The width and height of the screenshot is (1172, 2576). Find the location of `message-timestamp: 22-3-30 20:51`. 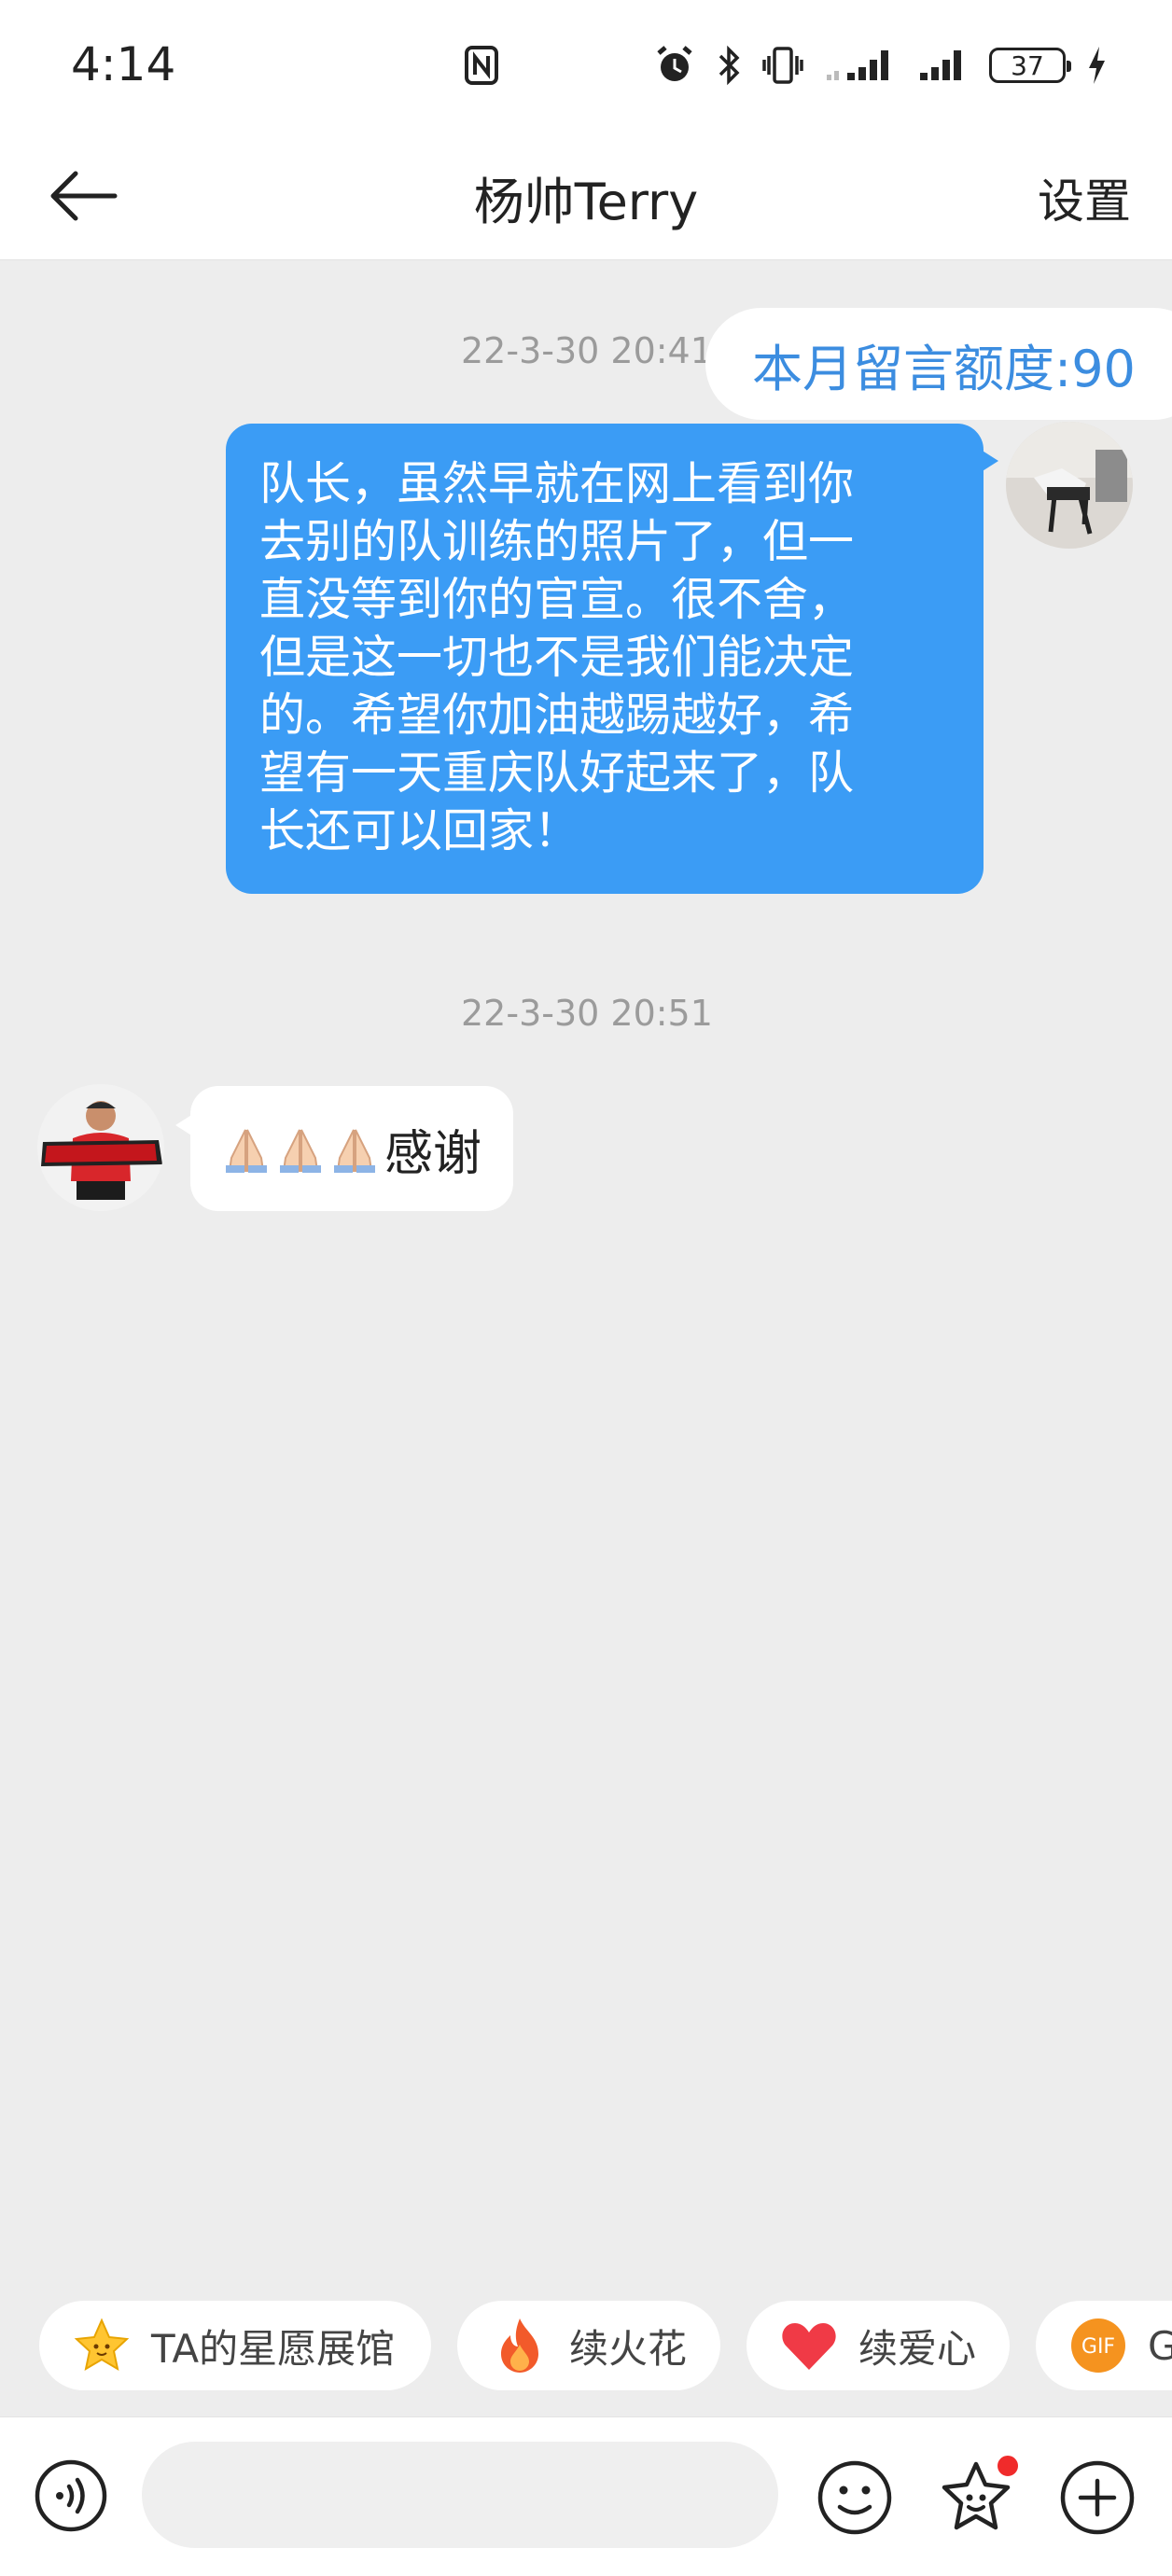

message-timestamp: 22-3-30 20:51 is located at coordinates (587, 1013).